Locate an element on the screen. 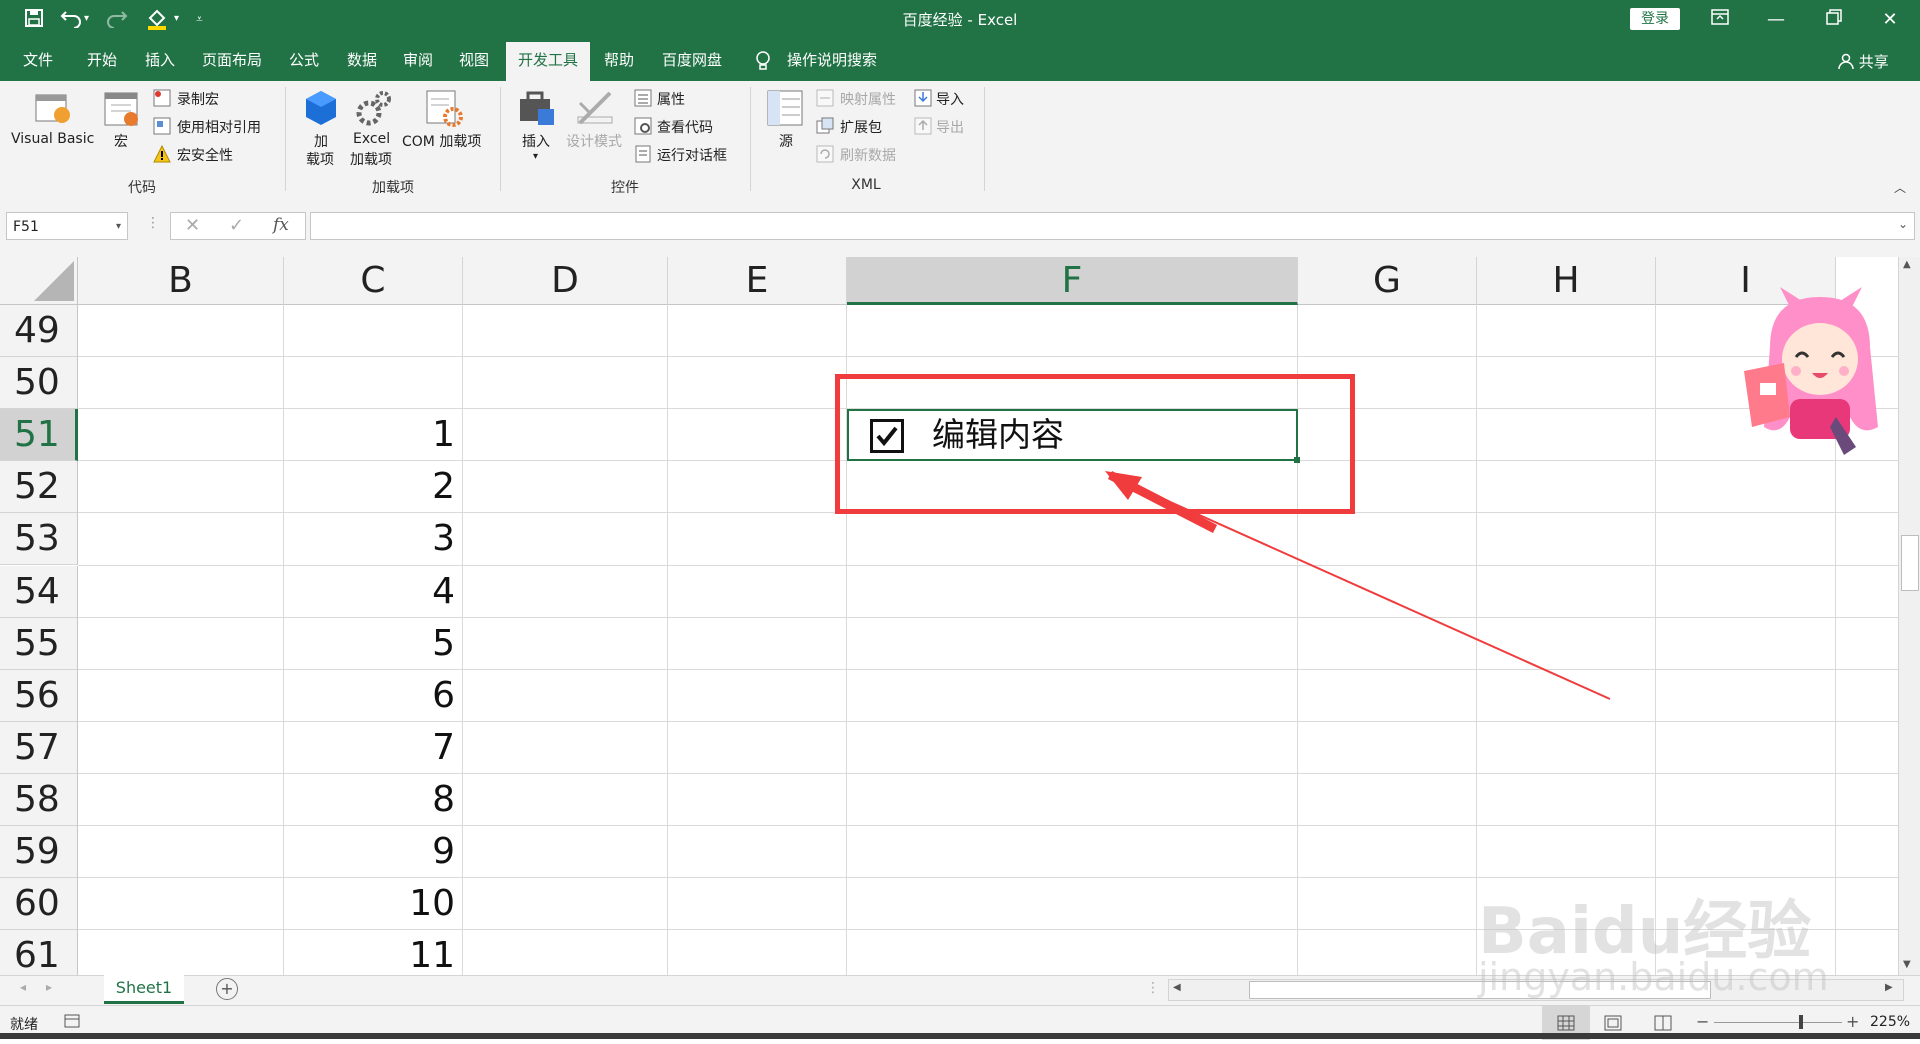 This screenshot has width=1920, height=1044. design-mode-icon is located at coordinates (595, 108).